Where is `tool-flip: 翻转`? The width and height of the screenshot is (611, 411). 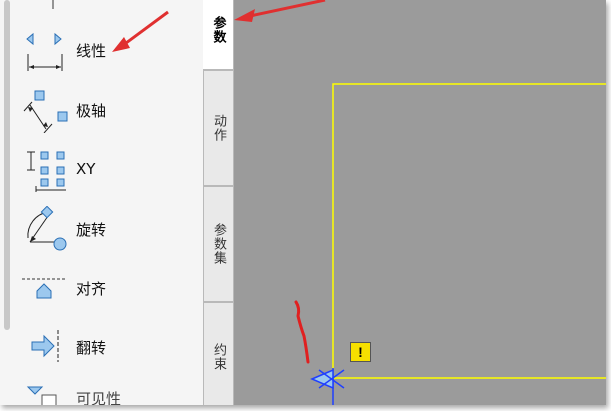 tool-flip: 翻转 is located at coordinates (108, 347).